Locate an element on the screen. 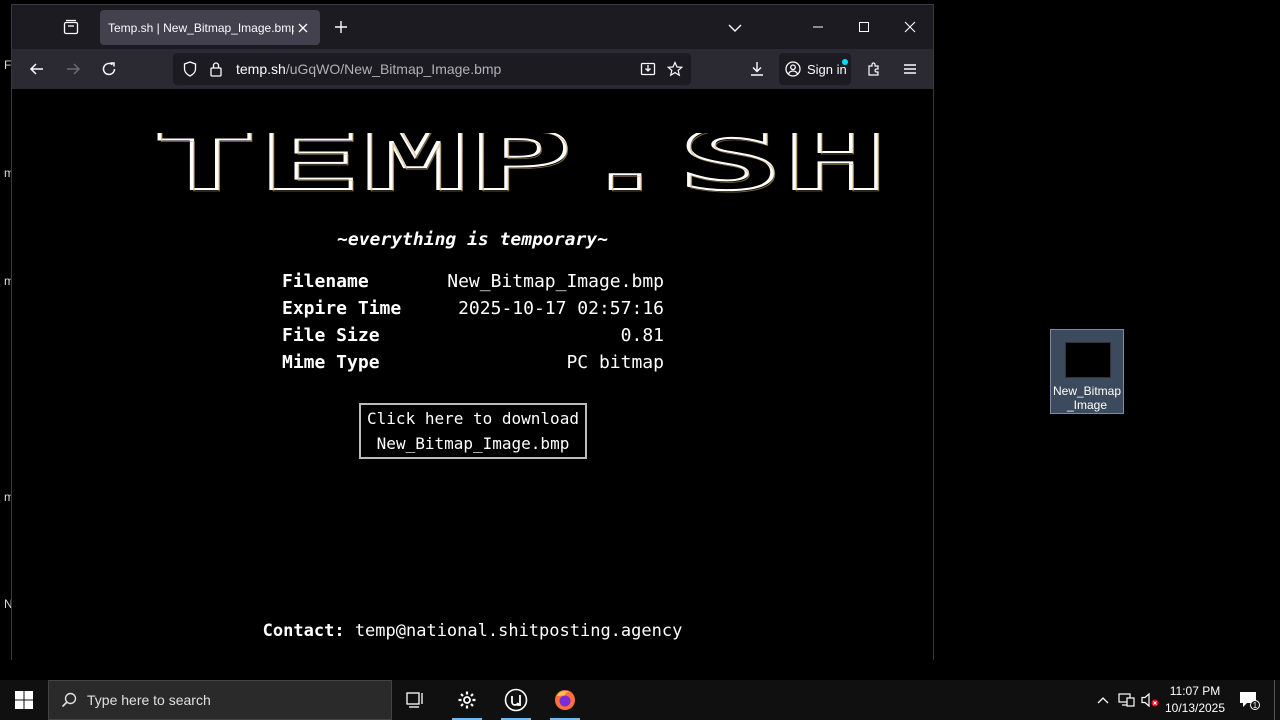  info-label: Mime Type is located at coordinates (331, 362).